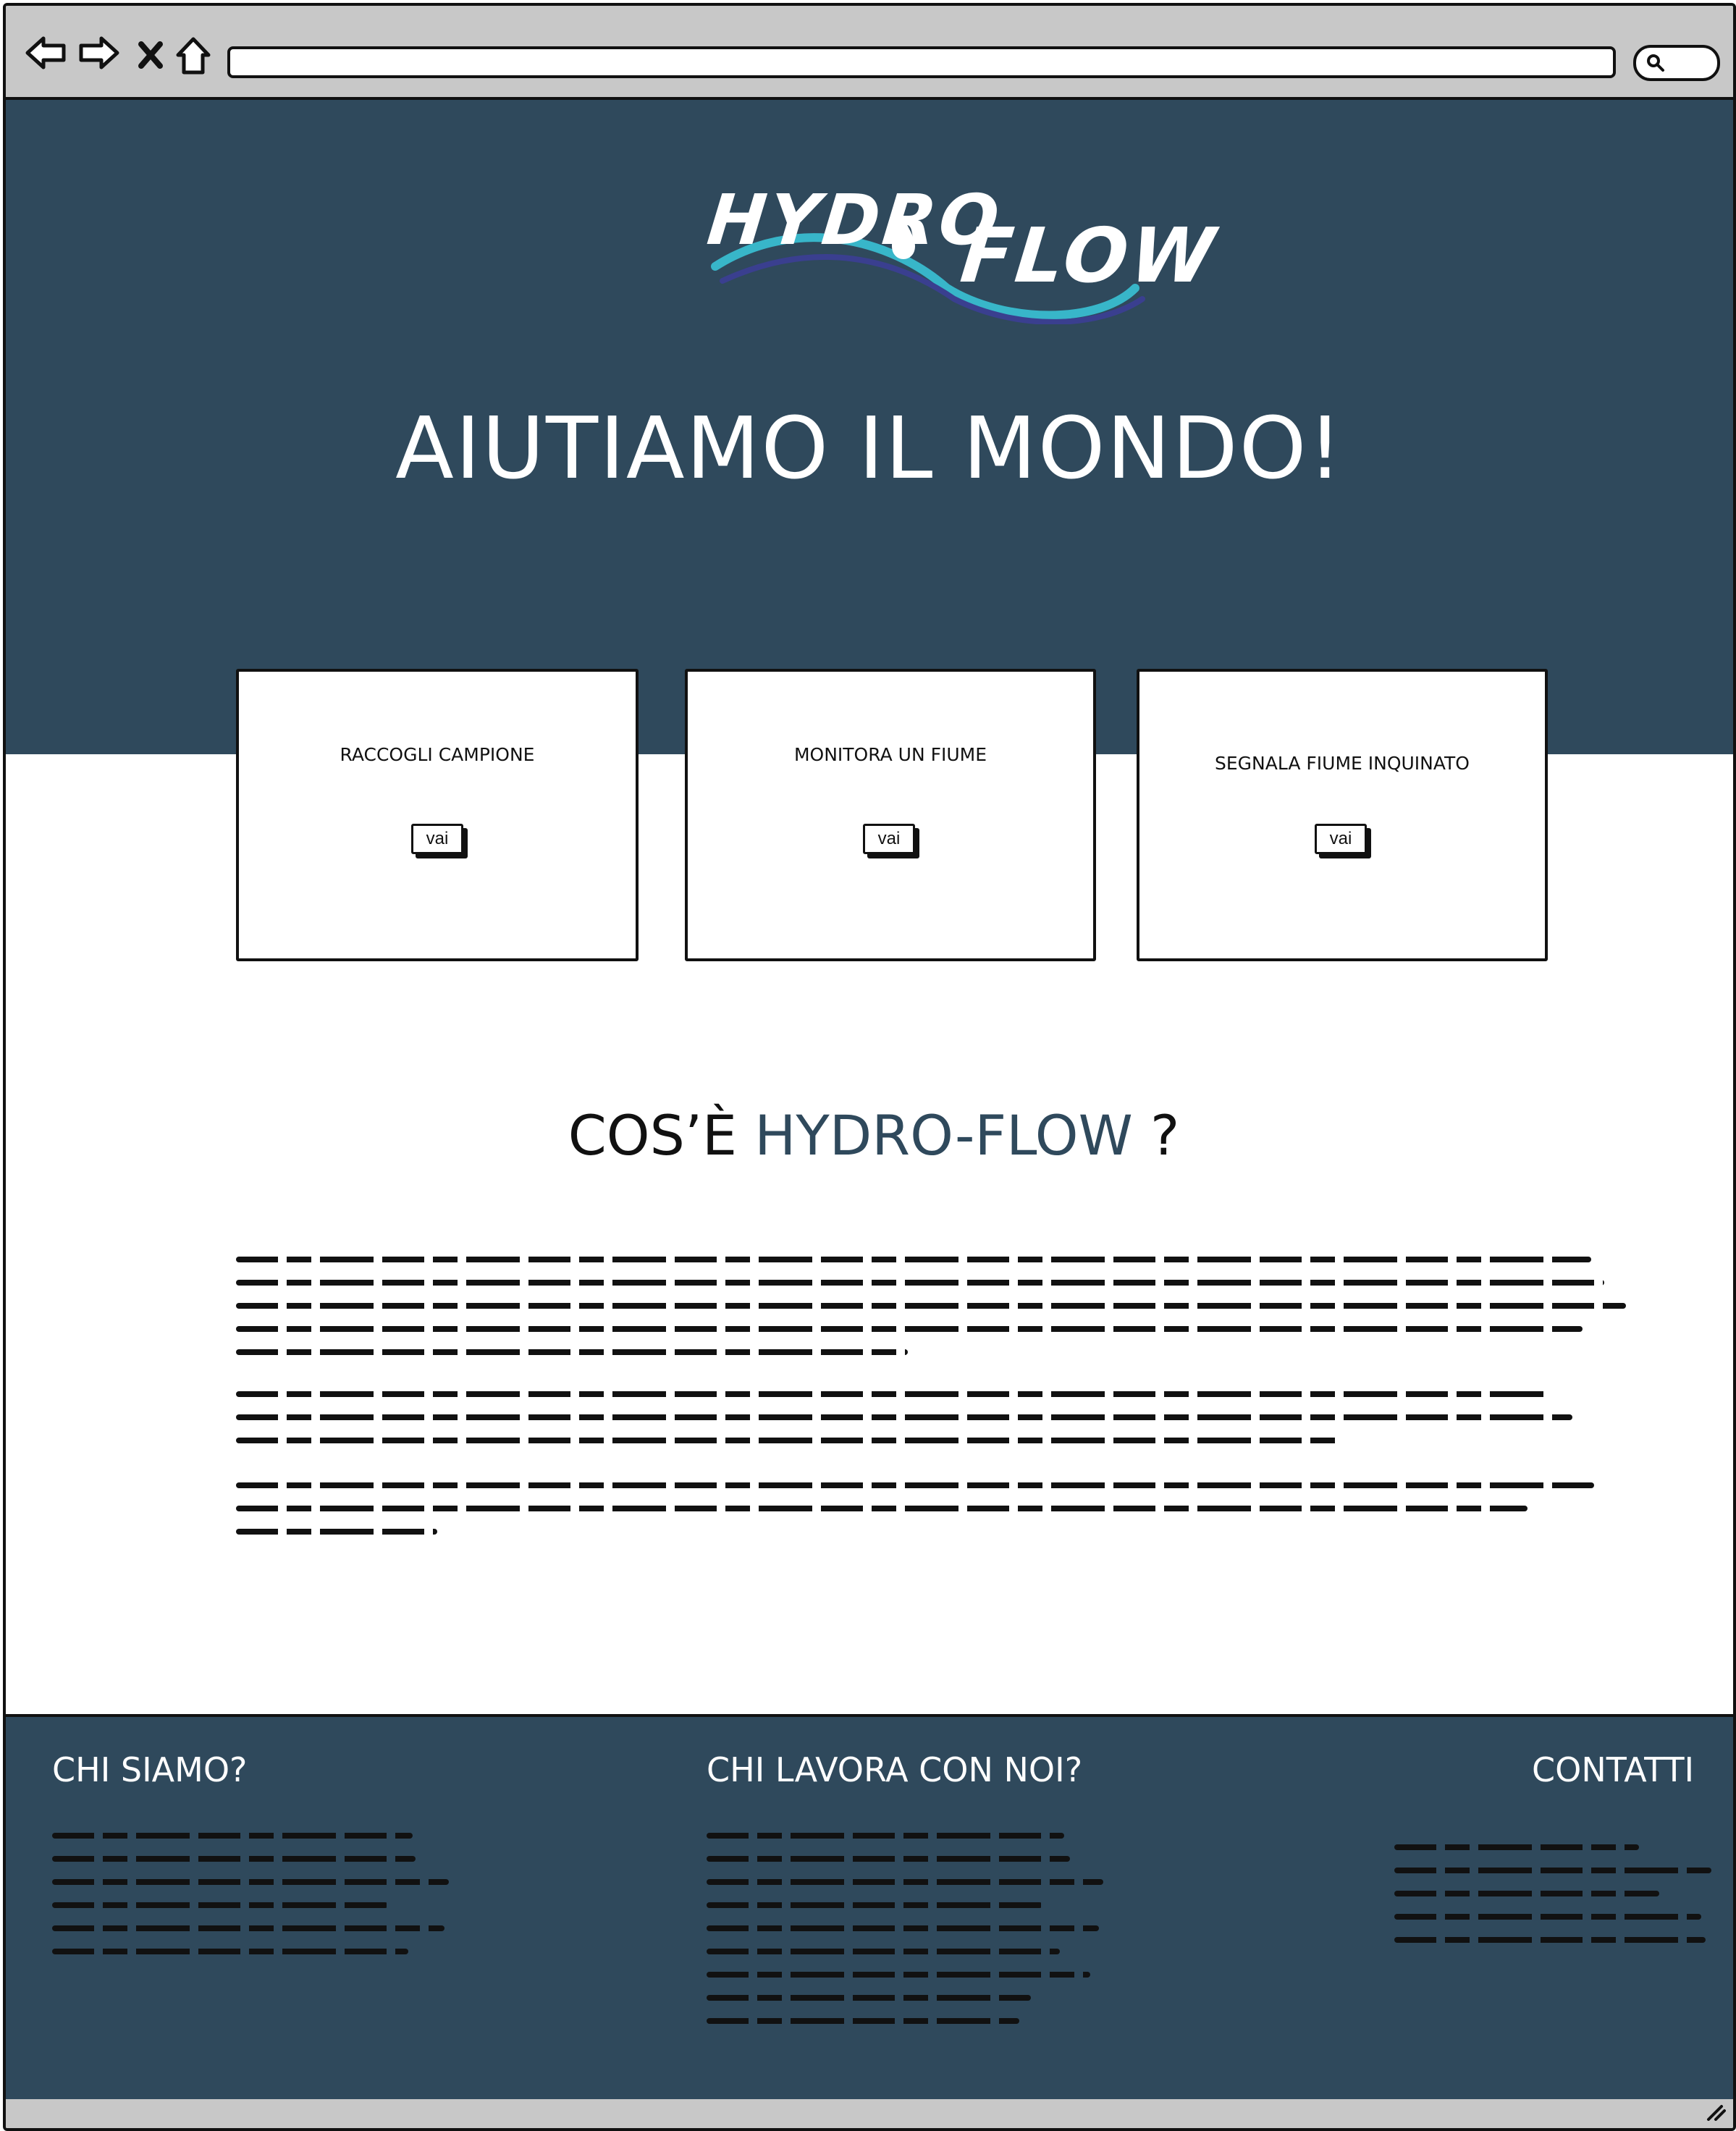 The height and width of the screenshot is (2131, 1736). Describe the element at coordinates (869, 448) in the screenshot. I see `hero-title: AIUTIAMO IL MONDO!` at that location.